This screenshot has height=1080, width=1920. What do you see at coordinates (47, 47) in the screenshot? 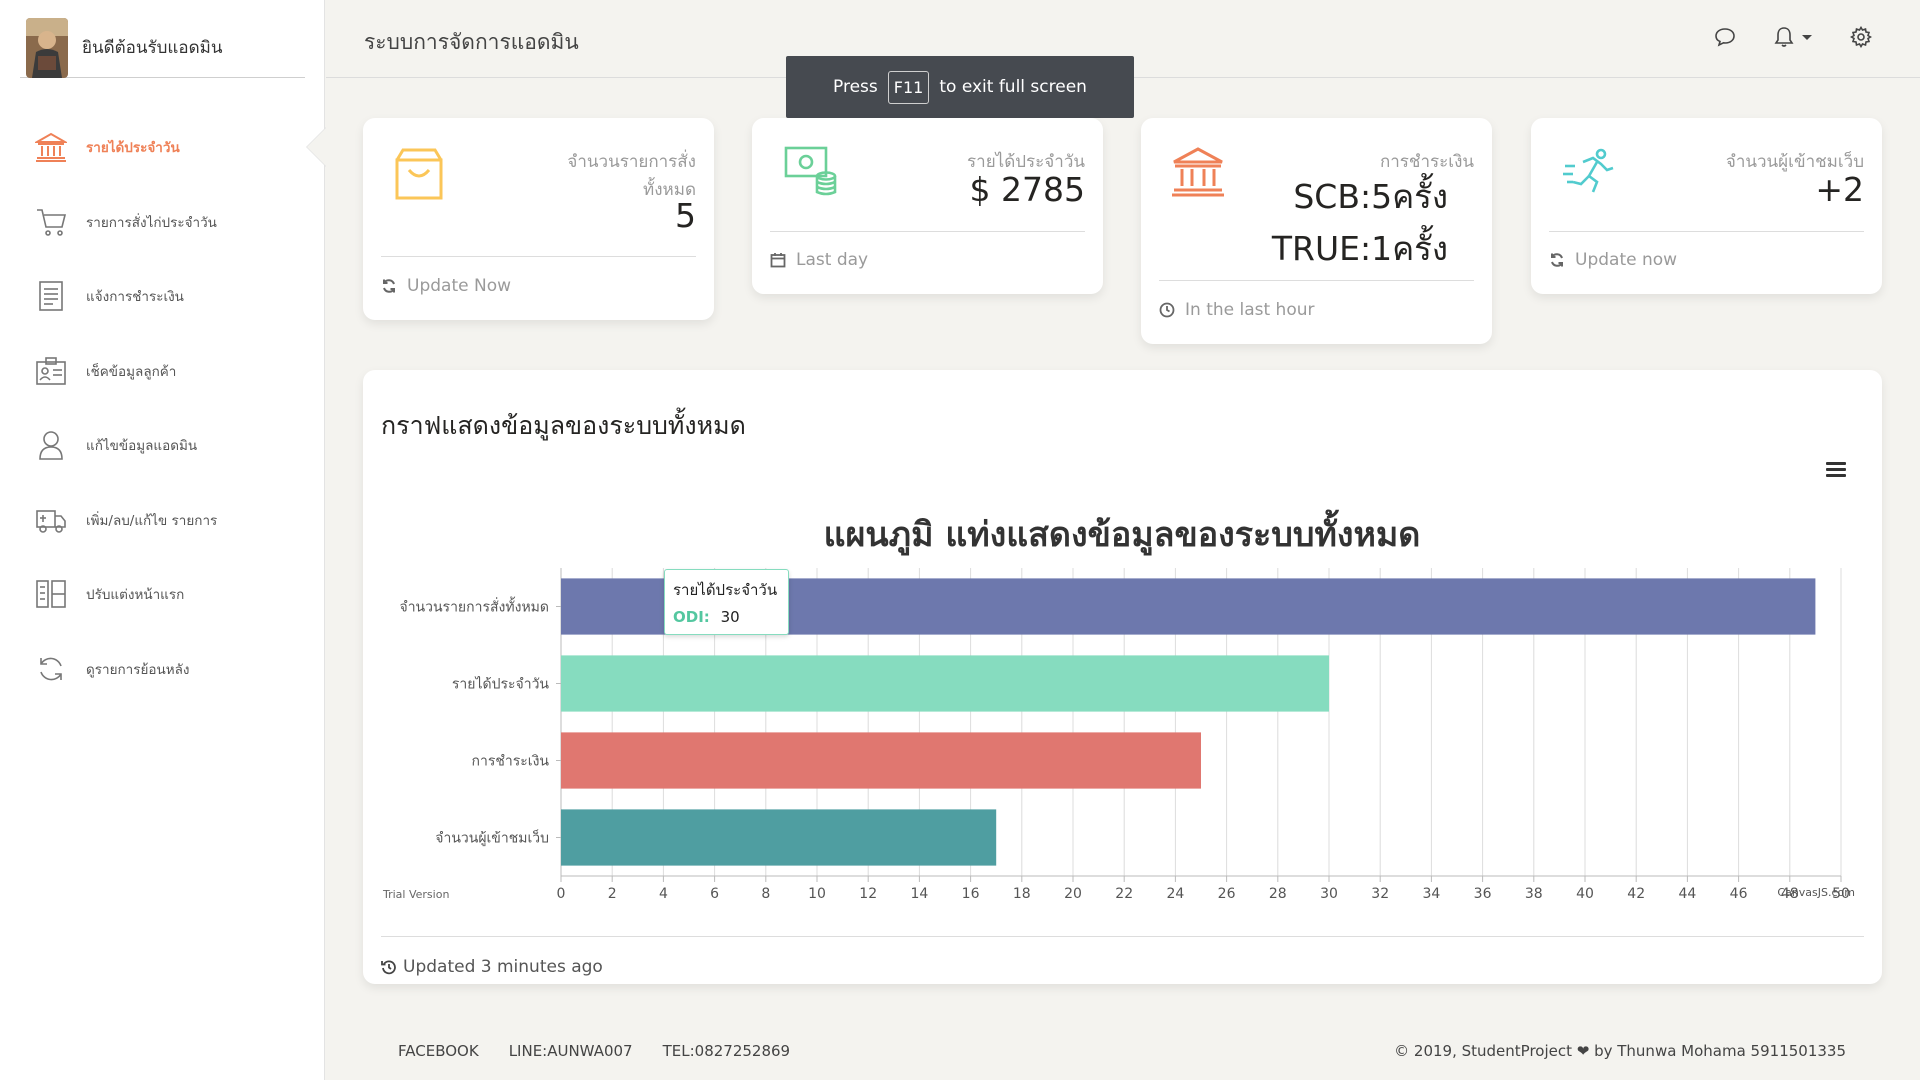
I see `avatar` at bounding box center [47, 47].